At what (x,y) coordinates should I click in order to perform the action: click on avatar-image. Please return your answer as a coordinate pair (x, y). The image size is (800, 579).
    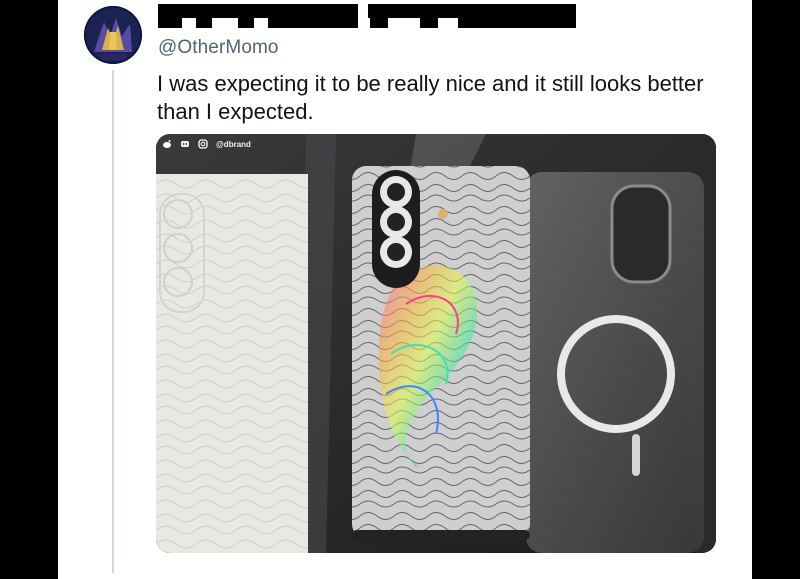
    Looking at the image, I should click on (113, 35).